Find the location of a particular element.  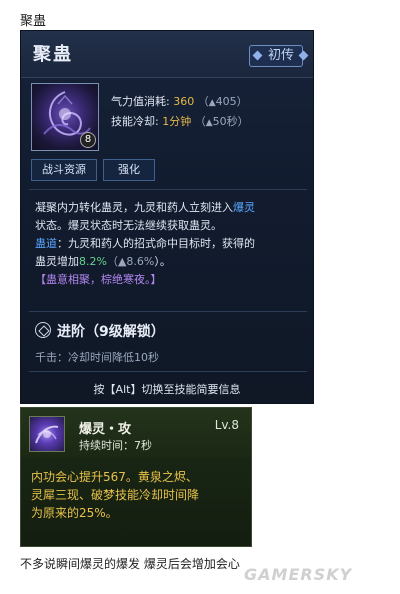

skill-header: 聚蛊 初传 is located at coordinates (167, 54).